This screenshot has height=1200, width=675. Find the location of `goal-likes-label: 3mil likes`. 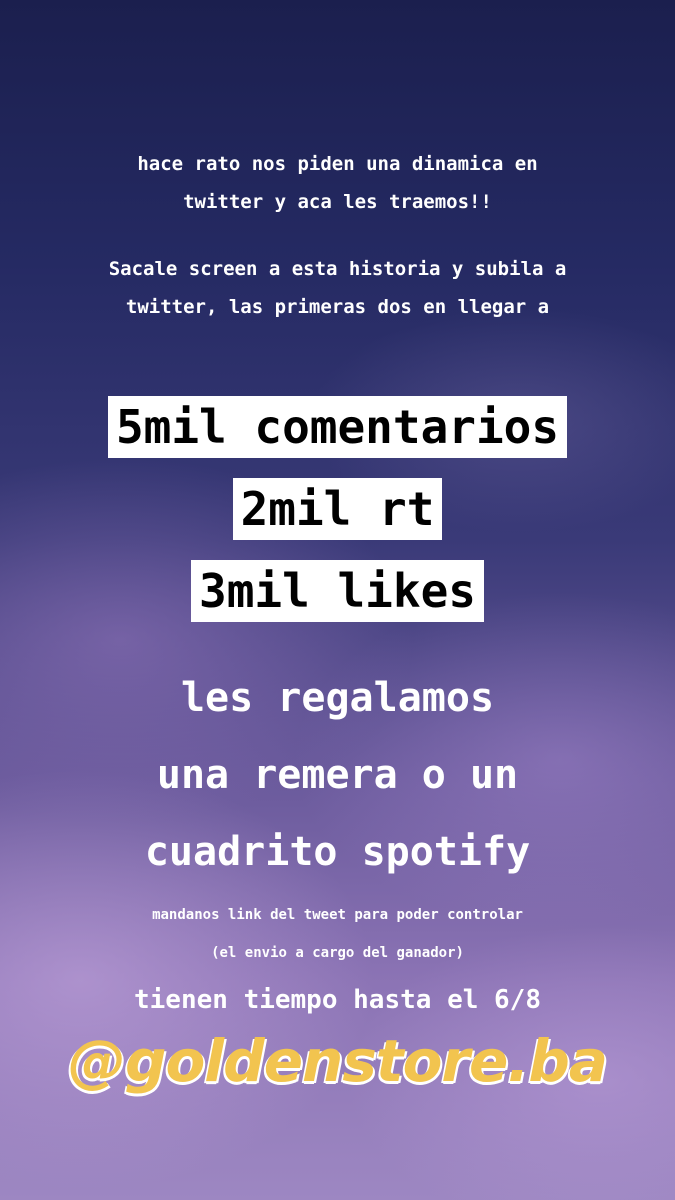

goal-likes-label: 3mil likes is located at coordinates (337, 591).